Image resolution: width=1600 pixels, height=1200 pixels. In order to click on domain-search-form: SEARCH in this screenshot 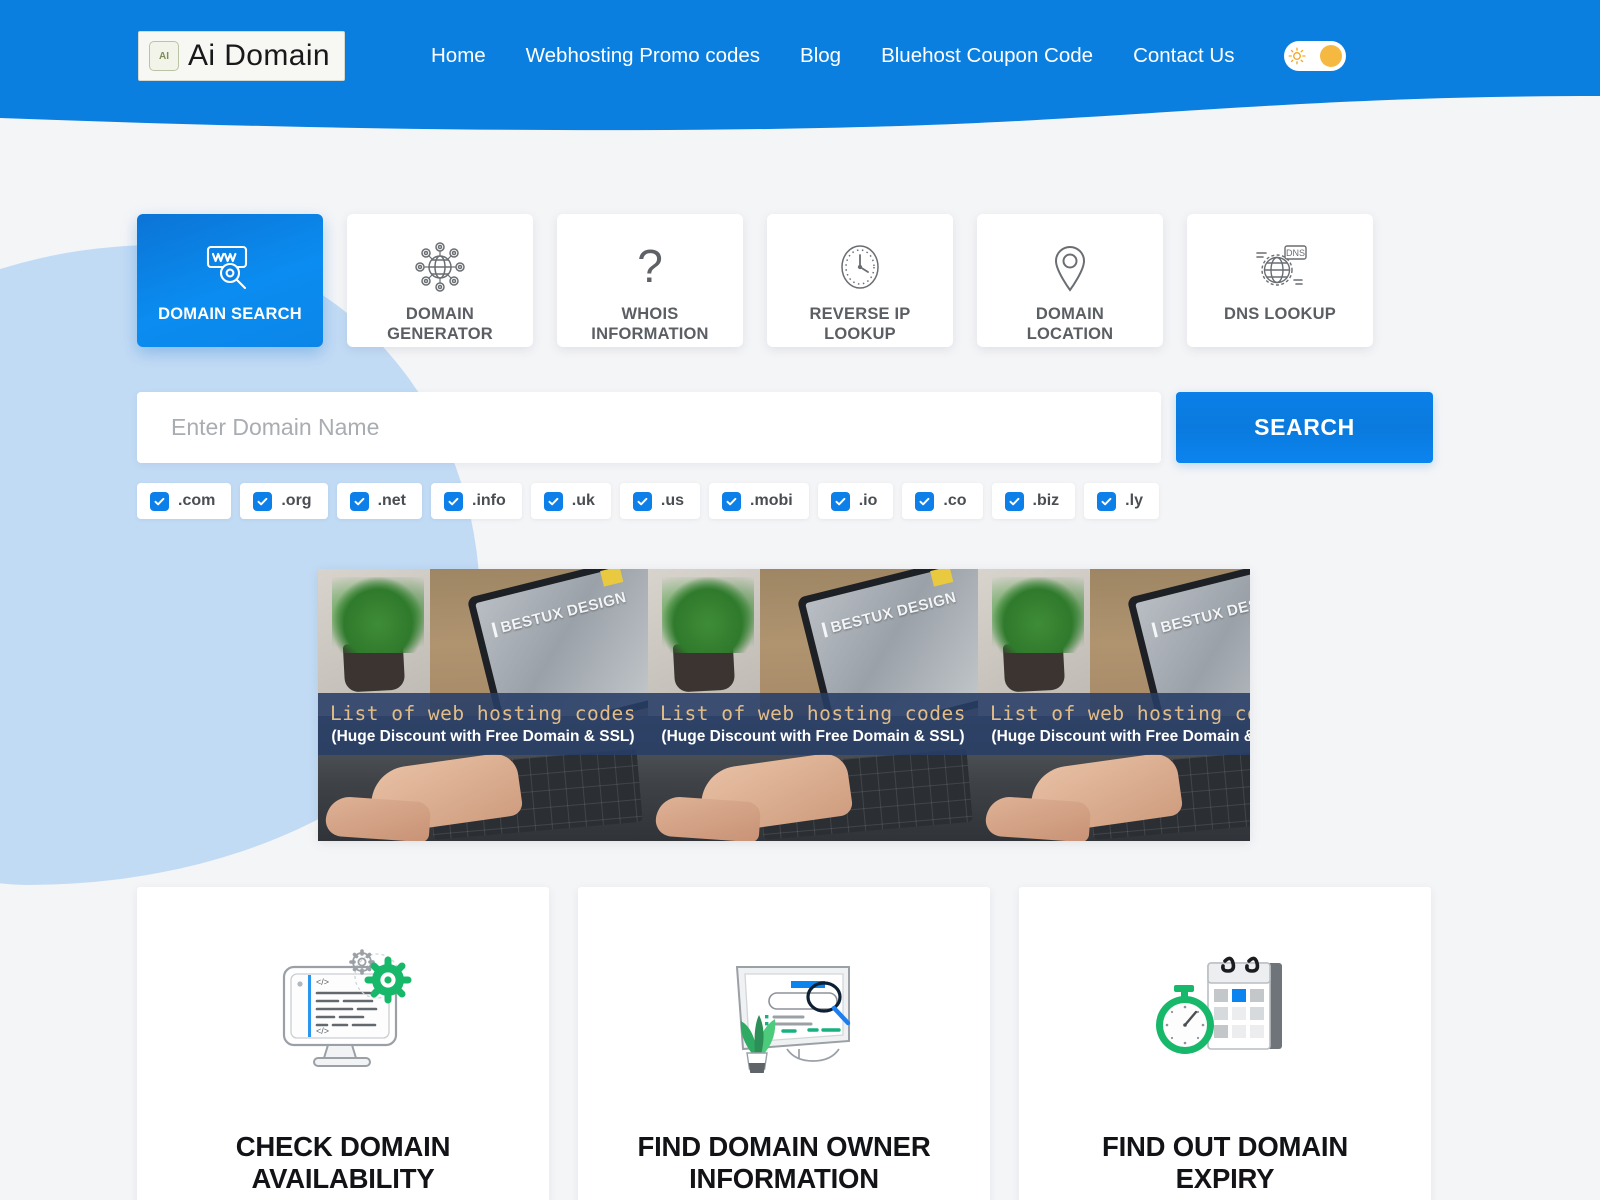, I will do `click(785, 427)`.